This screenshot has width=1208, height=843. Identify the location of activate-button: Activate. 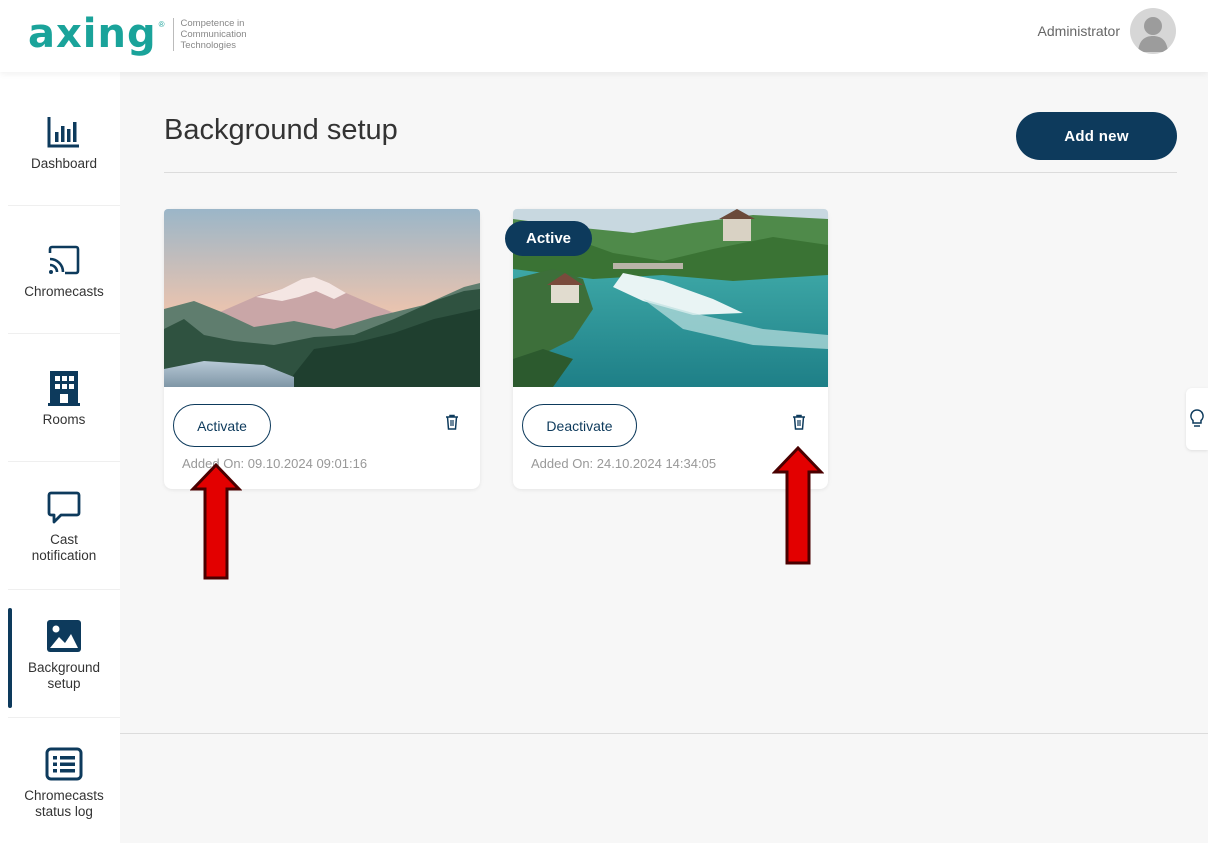
(222, 425).